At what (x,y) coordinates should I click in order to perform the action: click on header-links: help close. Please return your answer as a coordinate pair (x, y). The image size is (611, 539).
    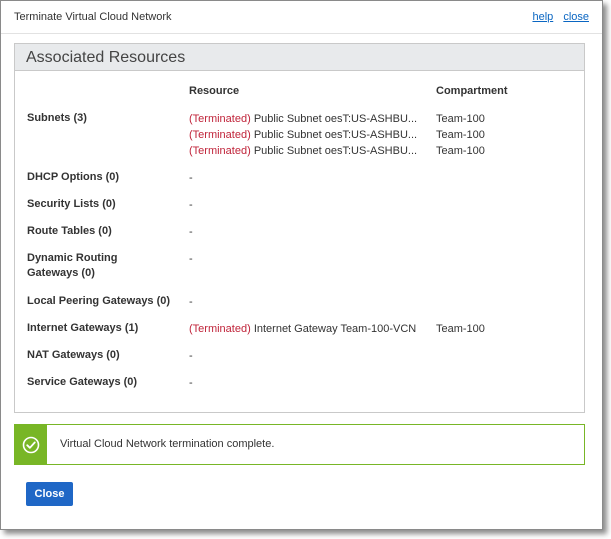
    Looking at the image, I should click on (557, 17).